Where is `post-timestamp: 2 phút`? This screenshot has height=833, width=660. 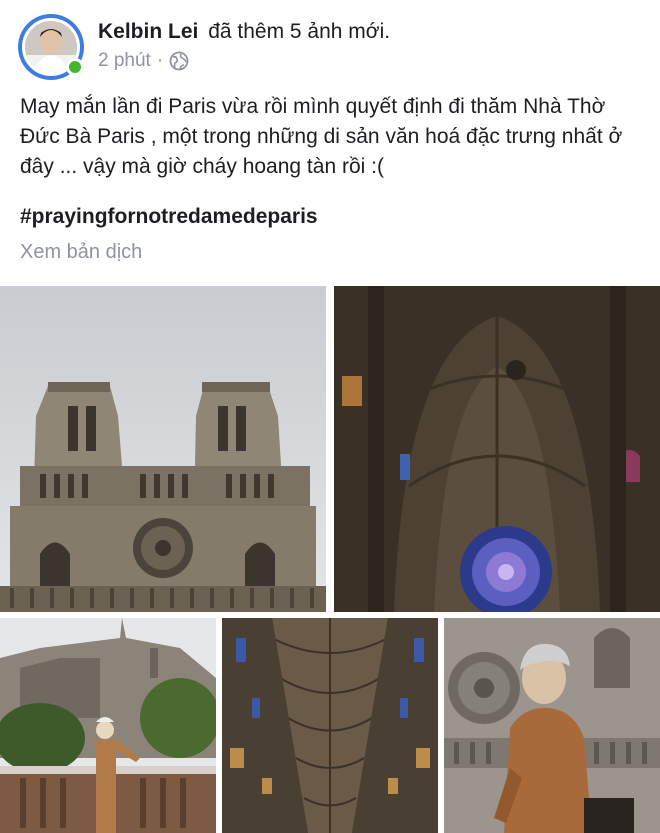 post-timestamp: 2 phút is located at coordinates (124, 61).